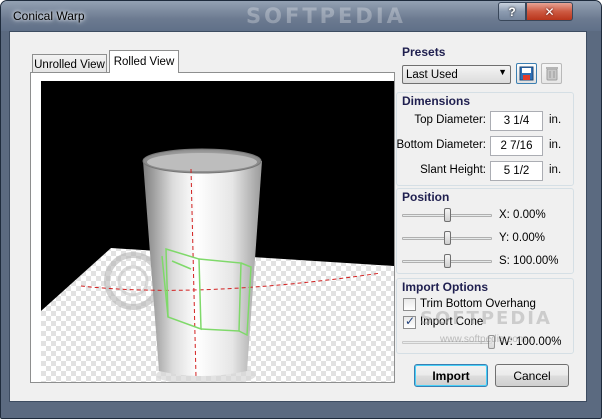 This screenshot has width=602, height=419. What do you see at coordinates (486, 318) in the screenshot?
I see `watermark-text-bottom: SOFTPEDIA` at bounding box center [486, 318].